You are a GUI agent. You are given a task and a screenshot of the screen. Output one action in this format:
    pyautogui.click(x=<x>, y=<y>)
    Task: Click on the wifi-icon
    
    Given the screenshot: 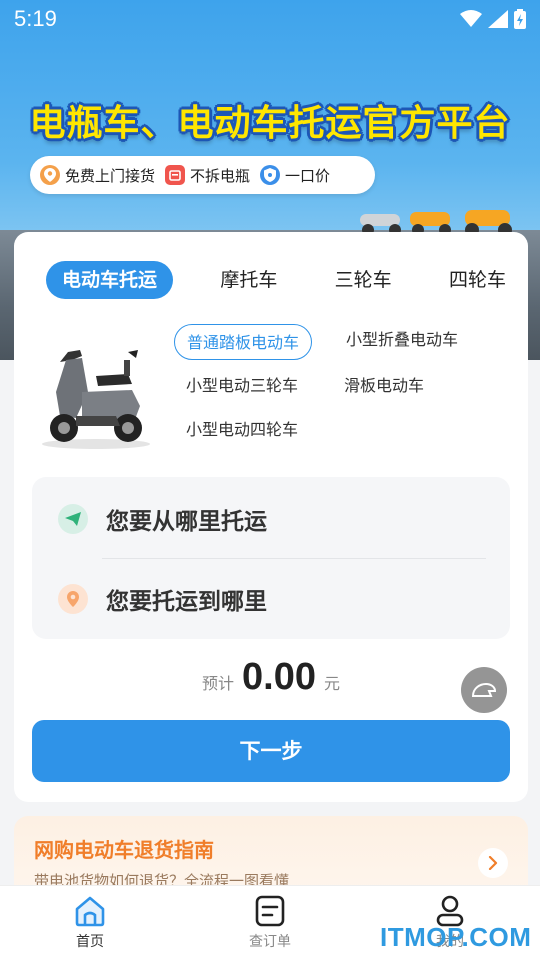 What is the action you would take?
    pyautogui.click(x=471, y=18)
    